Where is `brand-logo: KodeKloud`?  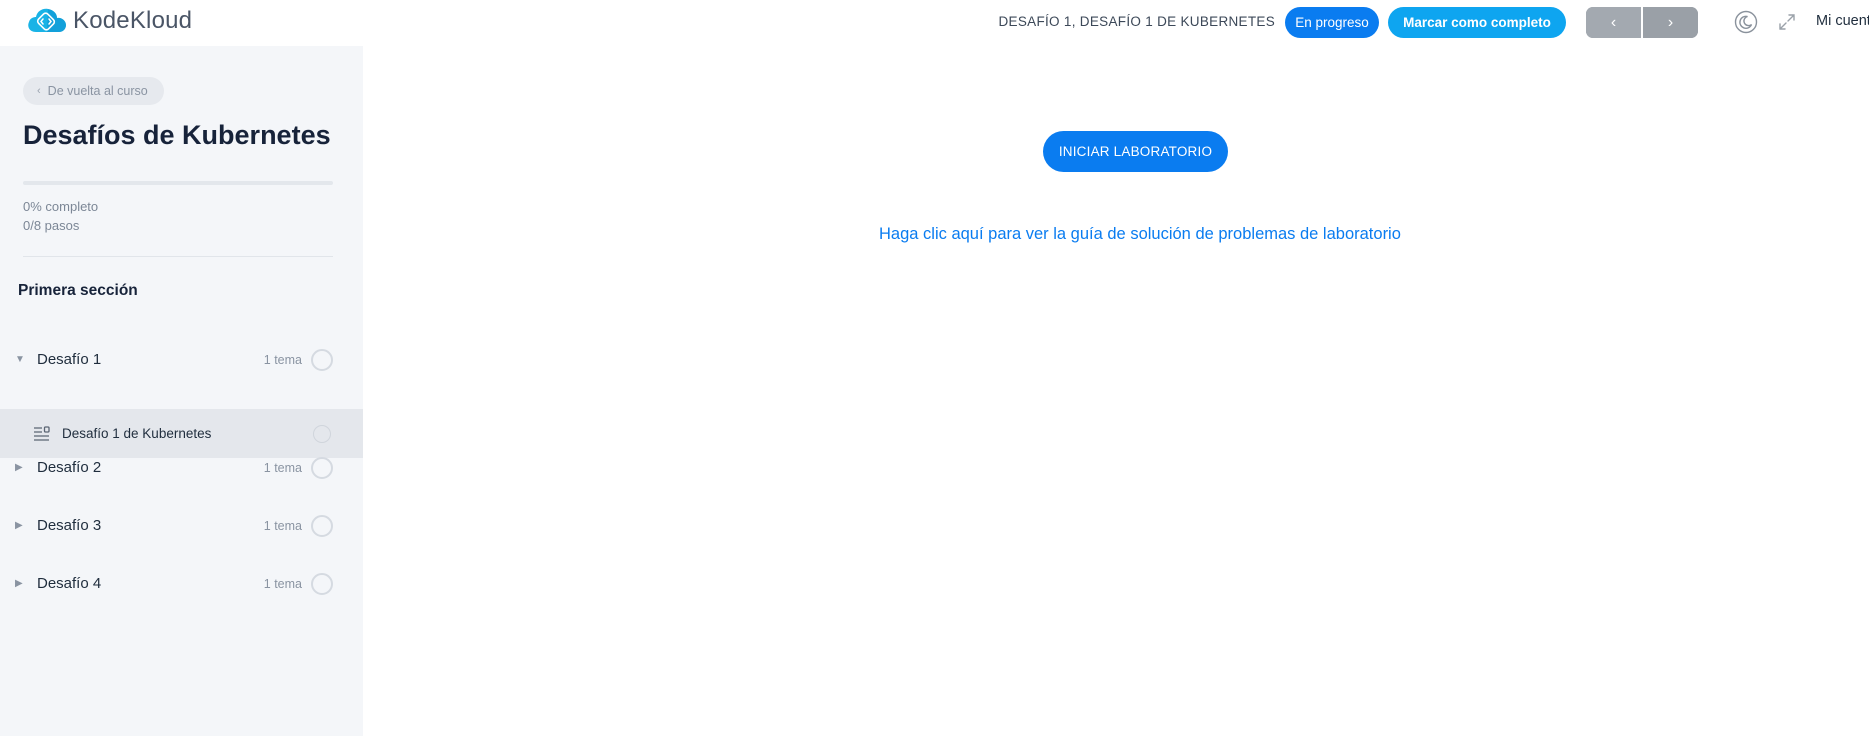 brand-logo: KodeKloud is located at coordinates (109, 21).